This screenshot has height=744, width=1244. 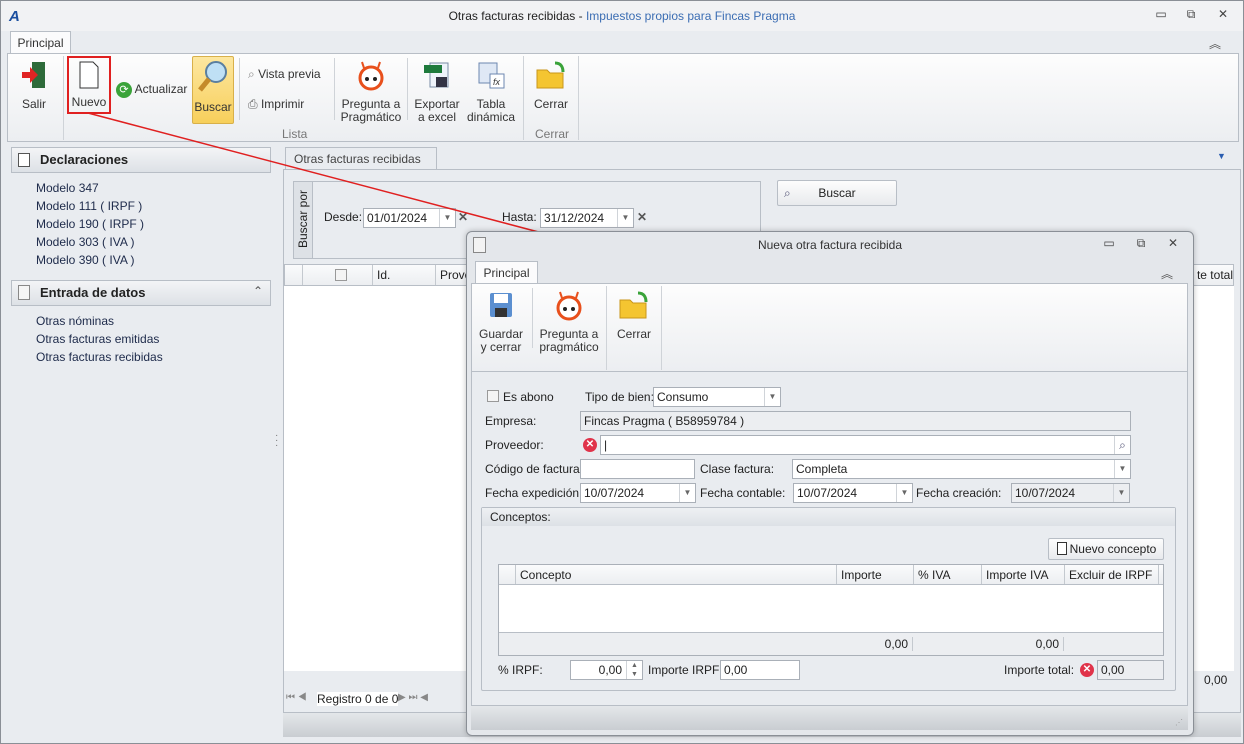 I want to click on dialog-pregunta-button: Pregunta a pragmático, so click(x=569, y=321).